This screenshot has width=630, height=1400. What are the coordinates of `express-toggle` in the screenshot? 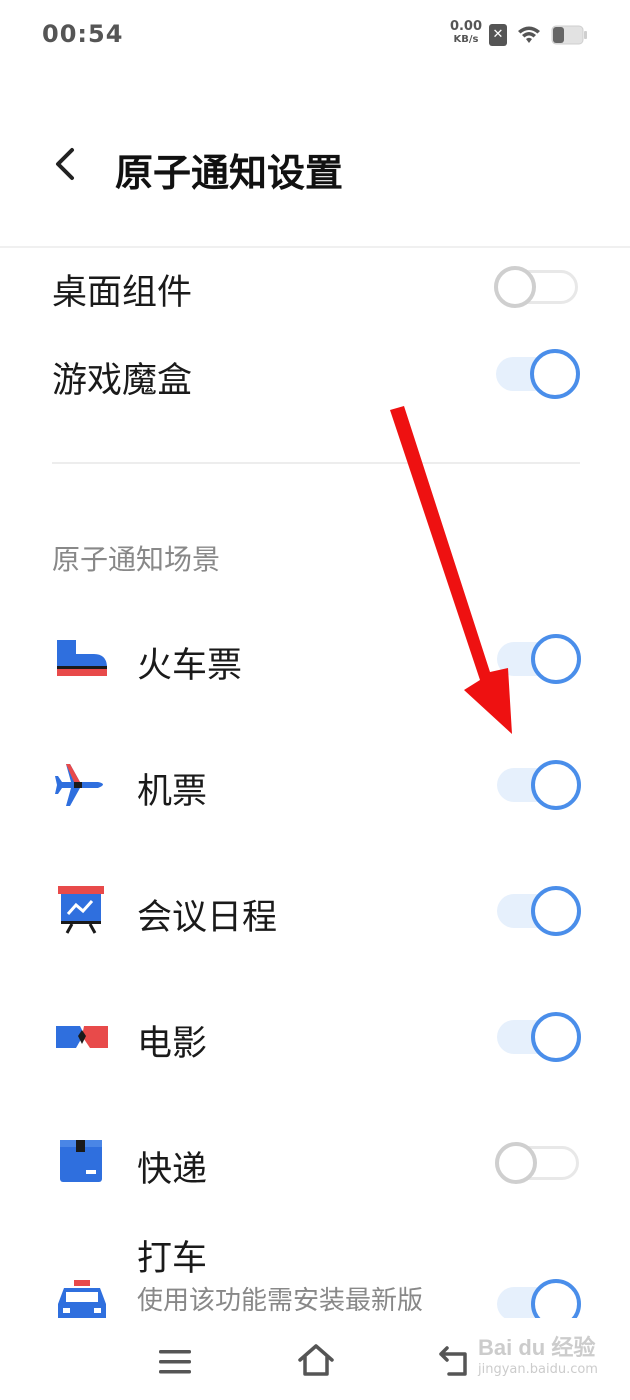 It's located at (538, 1163).